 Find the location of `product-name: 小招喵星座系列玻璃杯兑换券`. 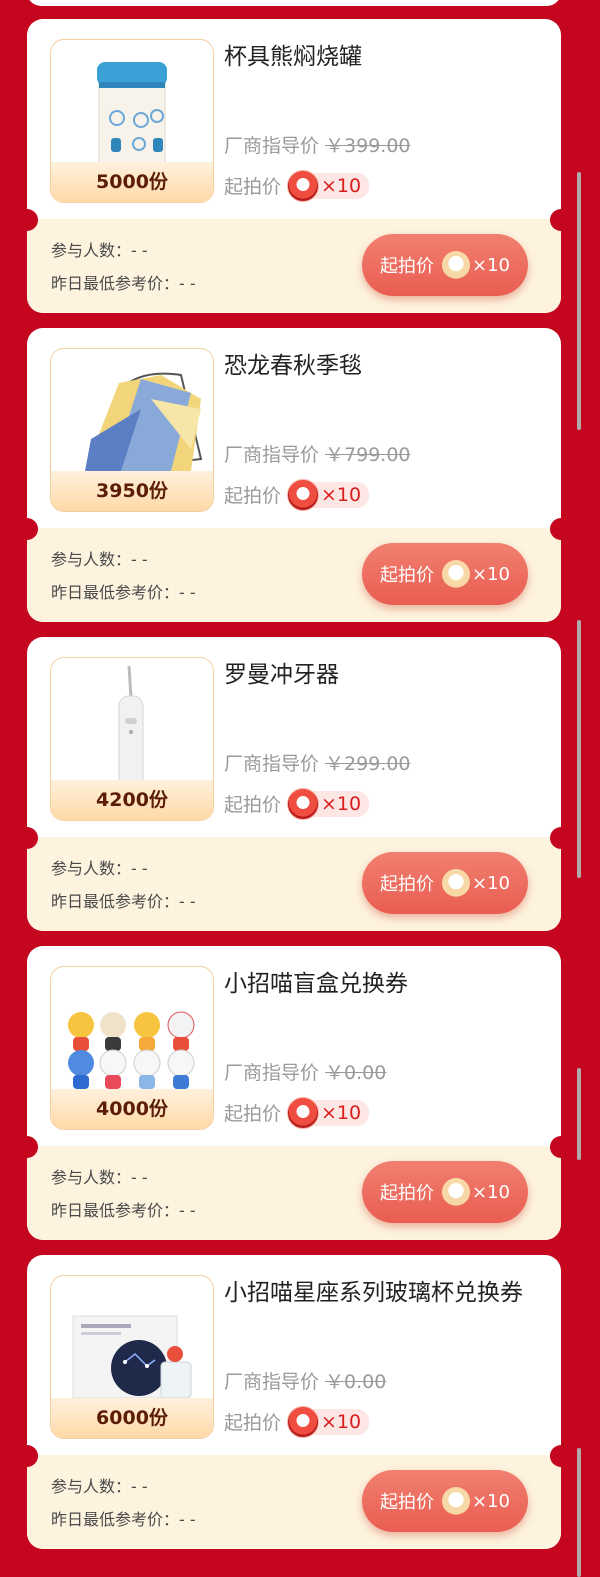

product-name: 小招喵星座系列玻璃杯兑换券 is located at coordinates (373, 1293).